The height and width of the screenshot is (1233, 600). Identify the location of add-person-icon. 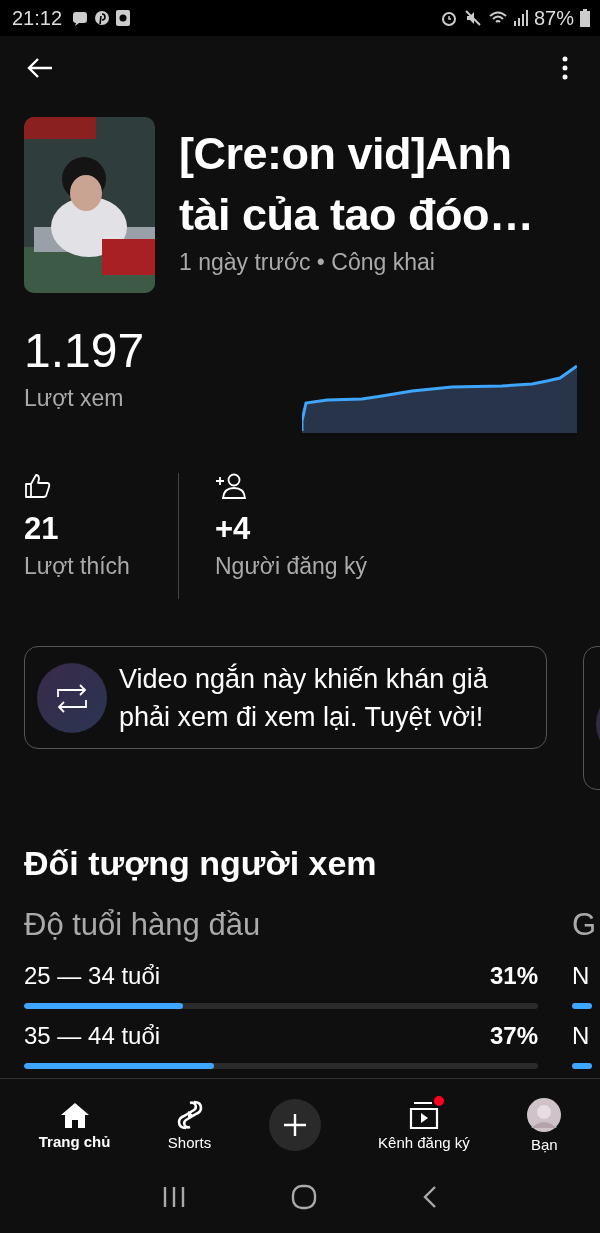
(231, 486).